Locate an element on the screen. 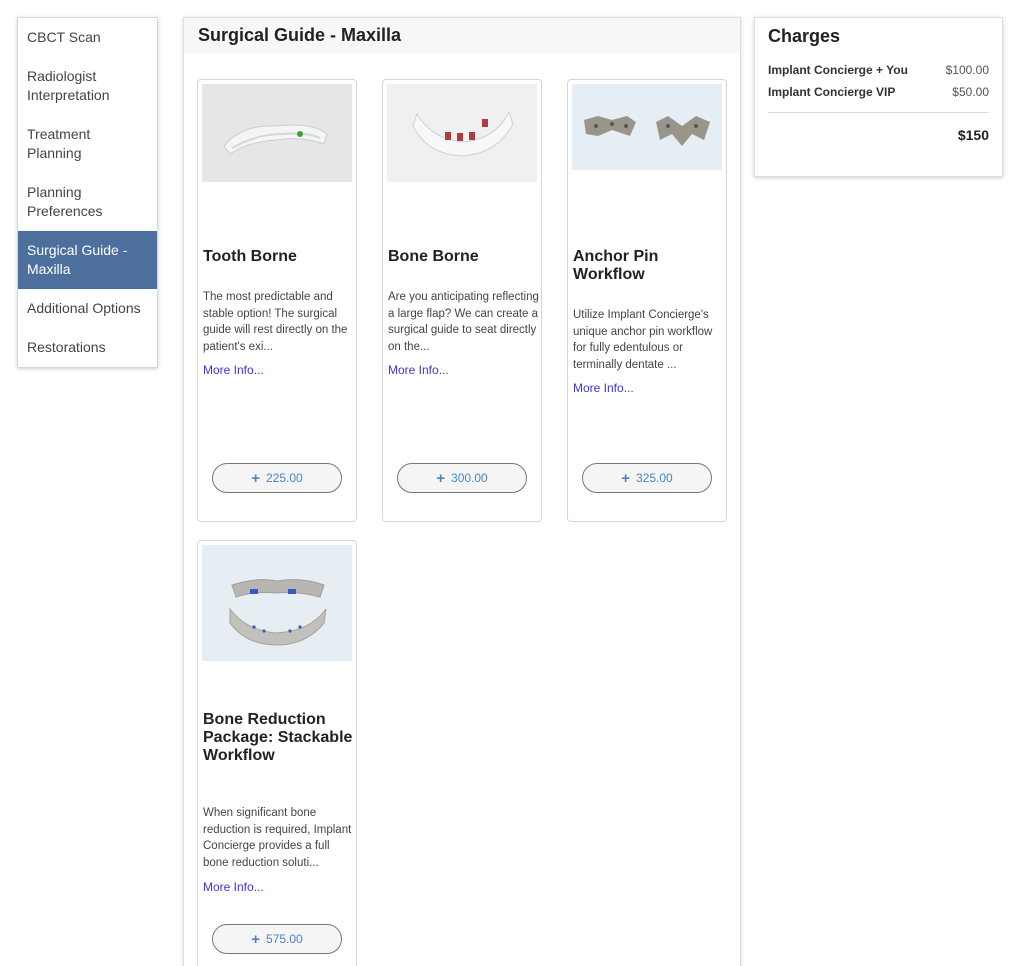 Image resolution: width=1024 pixels, height=966 pixels. add-bone-reduction-package-button: + 575.00 is located at coordinates (277, 939).